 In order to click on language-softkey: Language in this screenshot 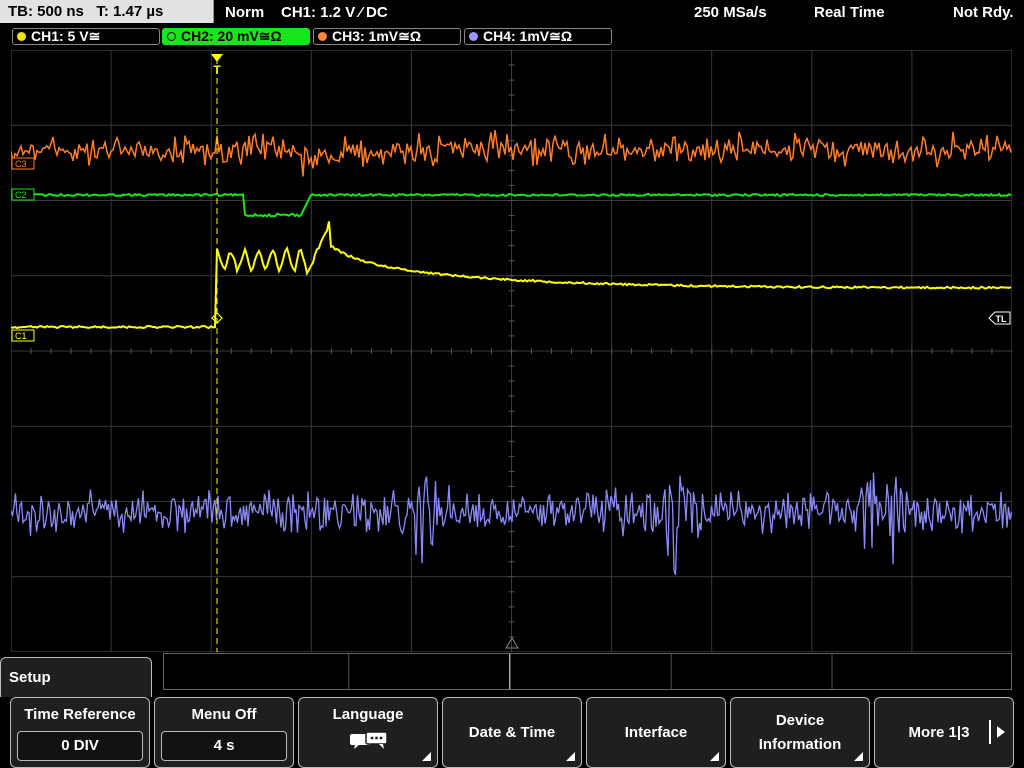, I will do `click(368, 732)`.